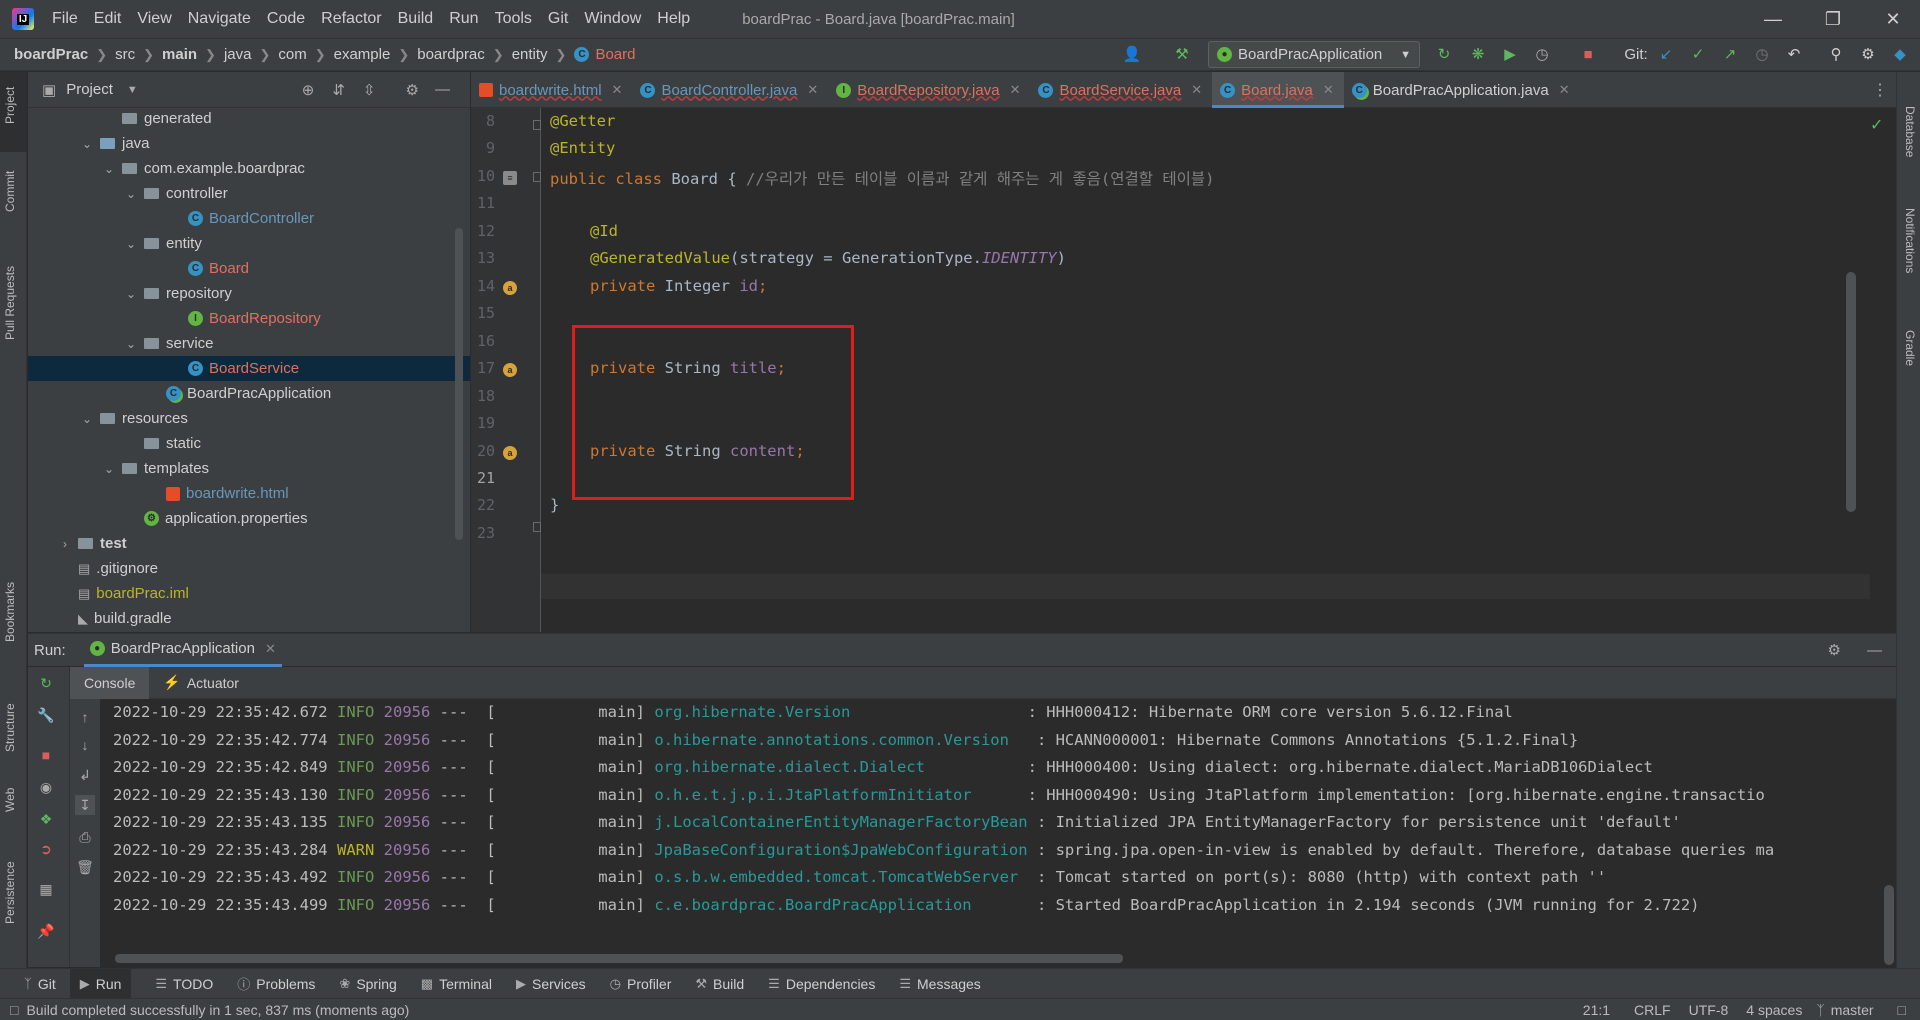 The image size is (1920, 1020). Describe the element at coordinates (416, 19) in the screenshot. I see `menu-build: Build` at that location.